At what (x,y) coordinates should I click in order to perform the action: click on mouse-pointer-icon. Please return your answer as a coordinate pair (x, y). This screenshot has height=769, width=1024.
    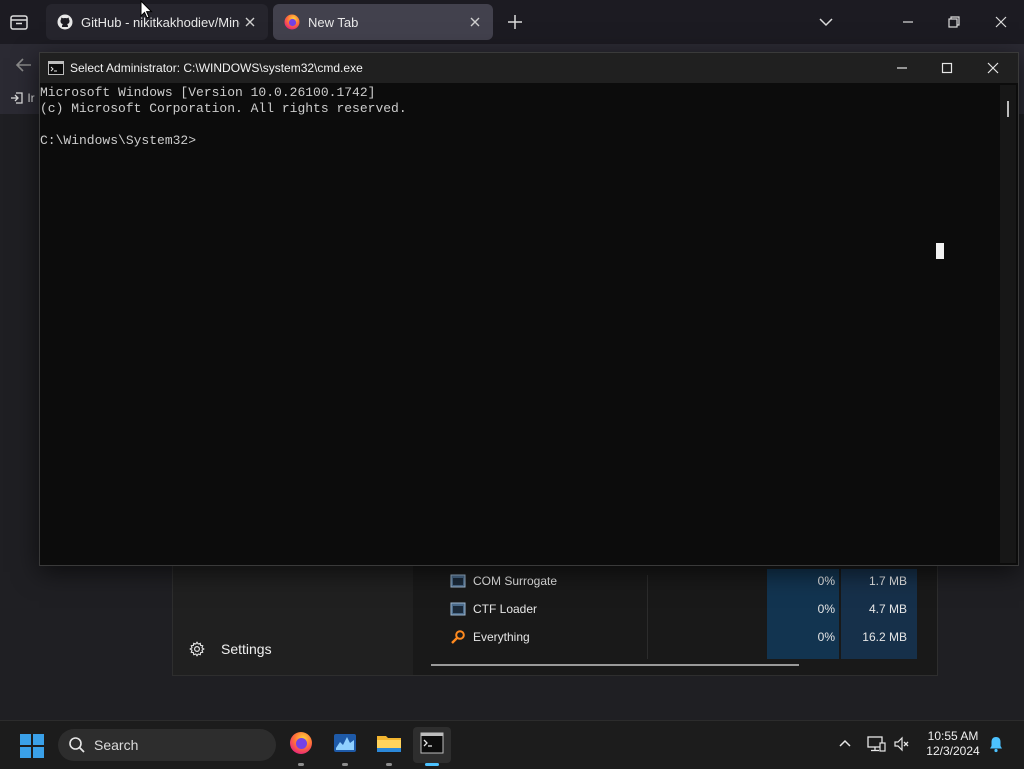
    Looking at the image, I should click on (147, 10).